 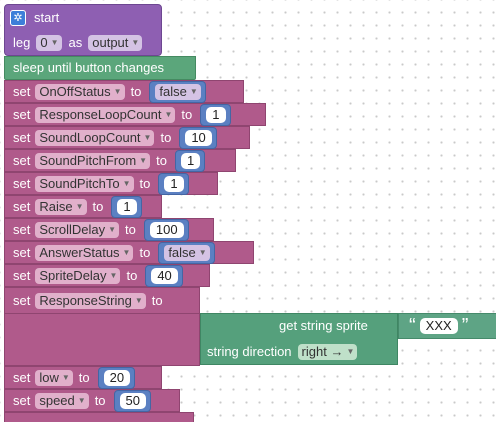 I want to click on number-input: 40, so click(x=164, y=276).